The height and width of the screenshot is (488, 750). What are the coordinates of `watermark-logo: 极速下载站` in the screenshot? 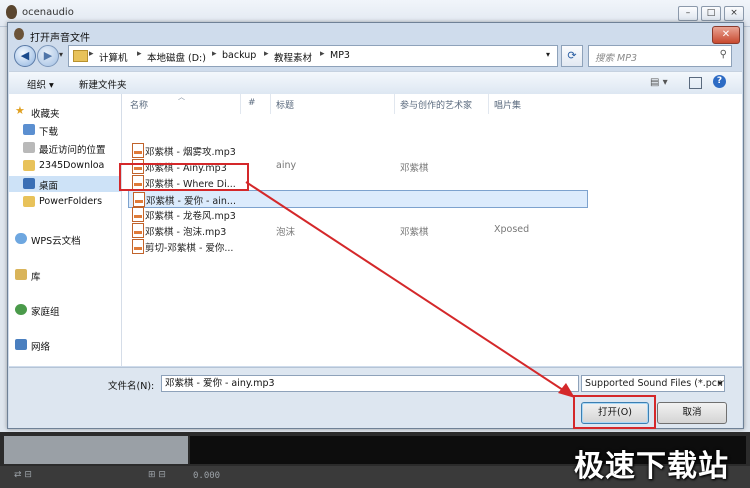 It's located at (651, 466).